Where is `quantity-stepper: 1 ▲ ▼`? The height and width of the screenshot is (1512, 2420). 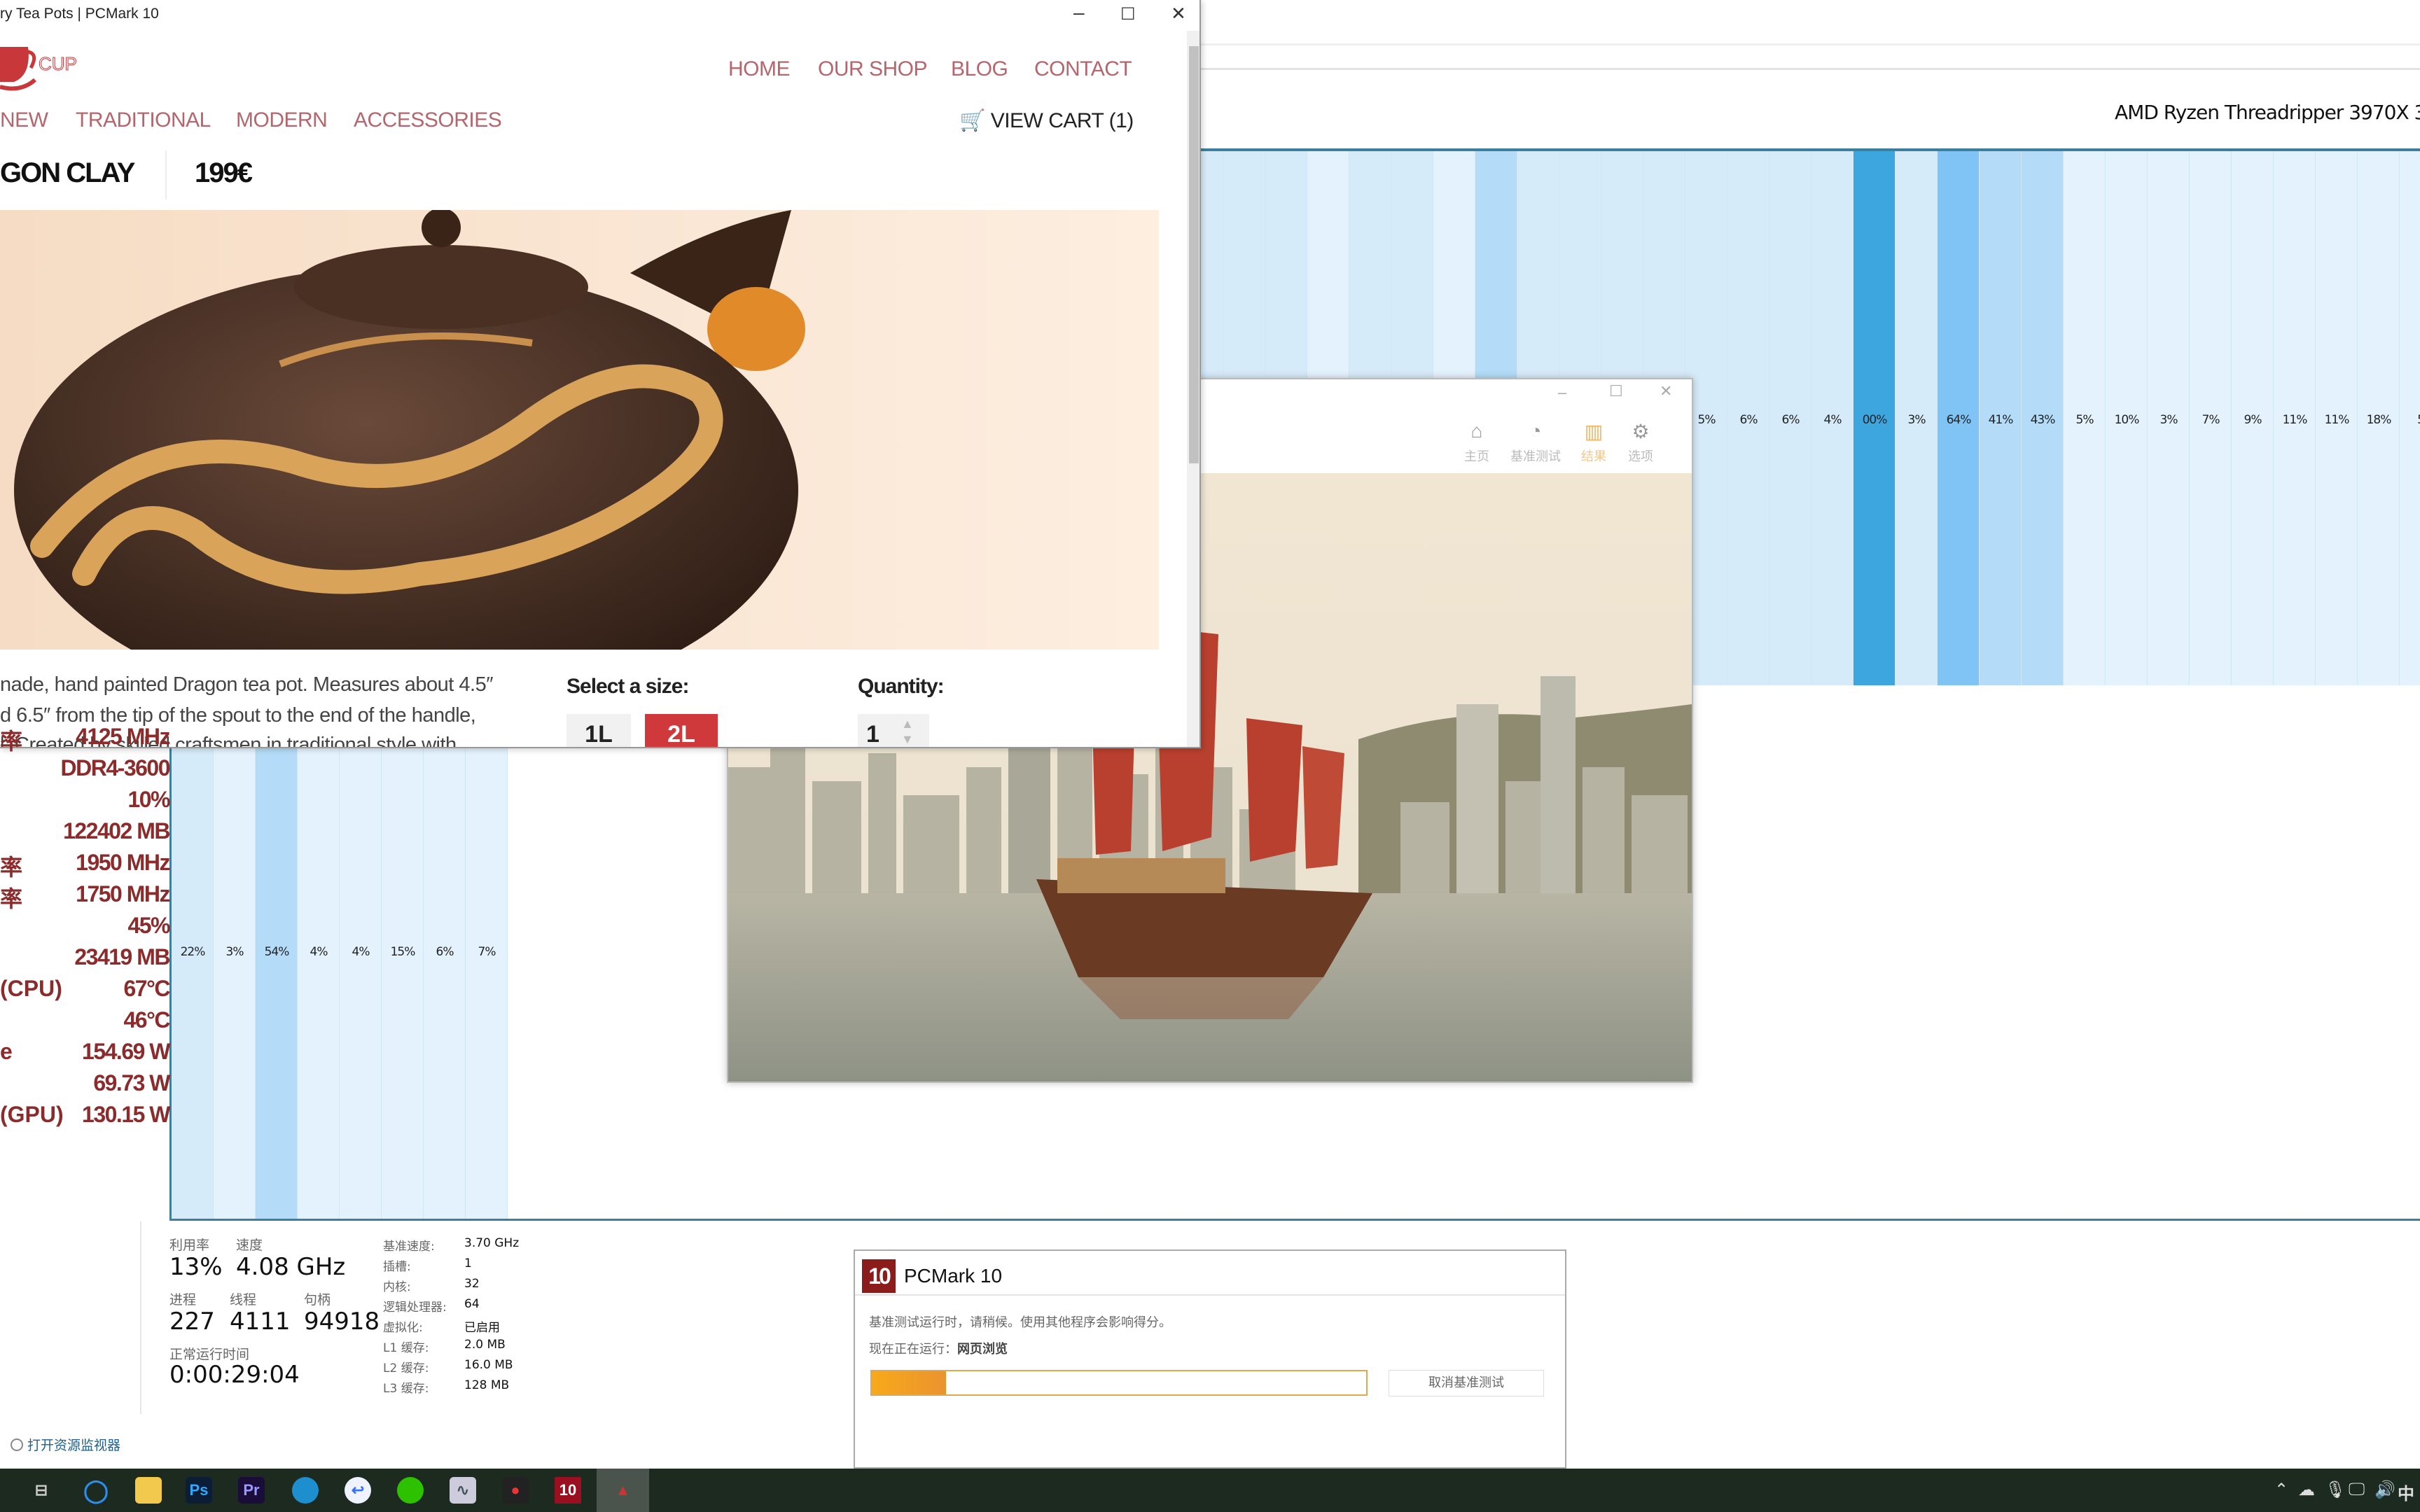 quantity-stepper: 1 ▲ ▼ is located at coordinates (894, 731).